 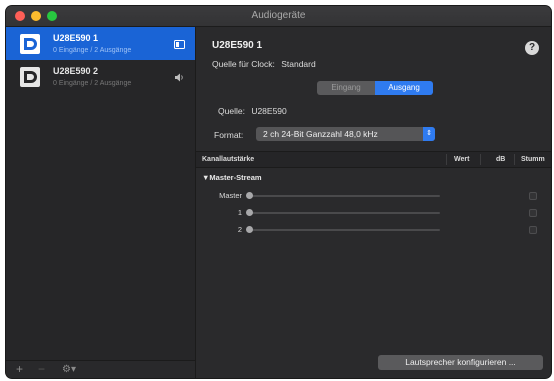 What do you see at coordinates (231, 111) in the screenshot?
I see `source-label: Quelle:` at bounding box center [231, 111].